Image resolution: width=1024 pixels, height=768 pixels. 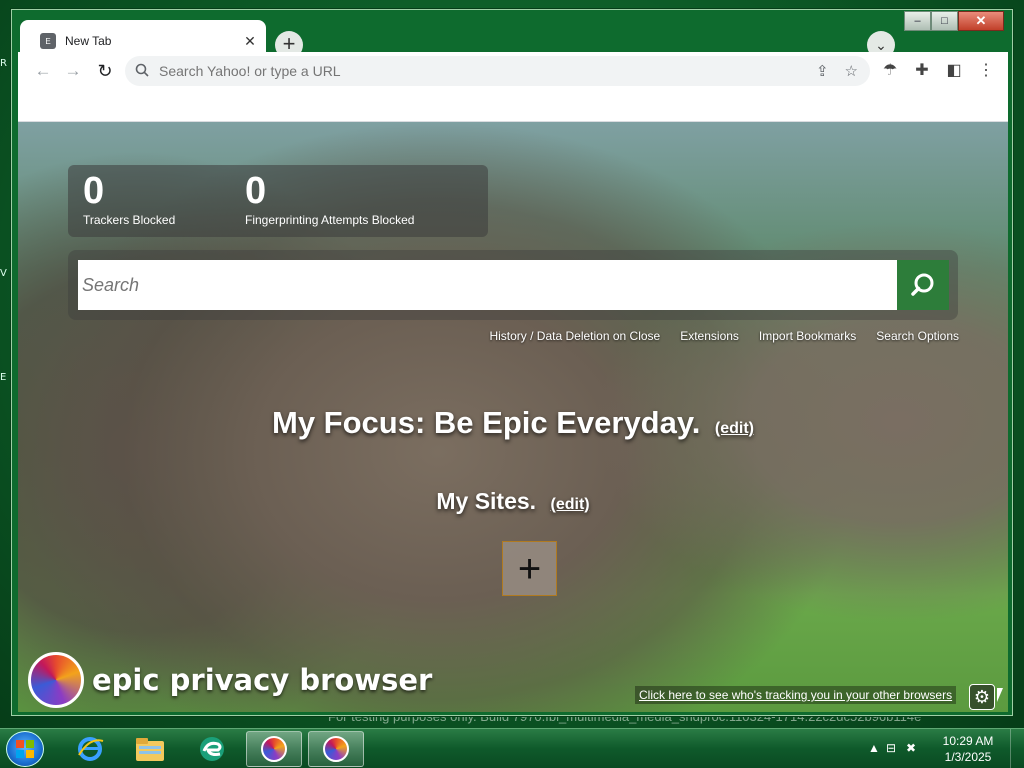 What do you see at coordinates (917, 336) in the screenshot?
I see `search-options-link: Search Options` at bounding box center [917, 336].